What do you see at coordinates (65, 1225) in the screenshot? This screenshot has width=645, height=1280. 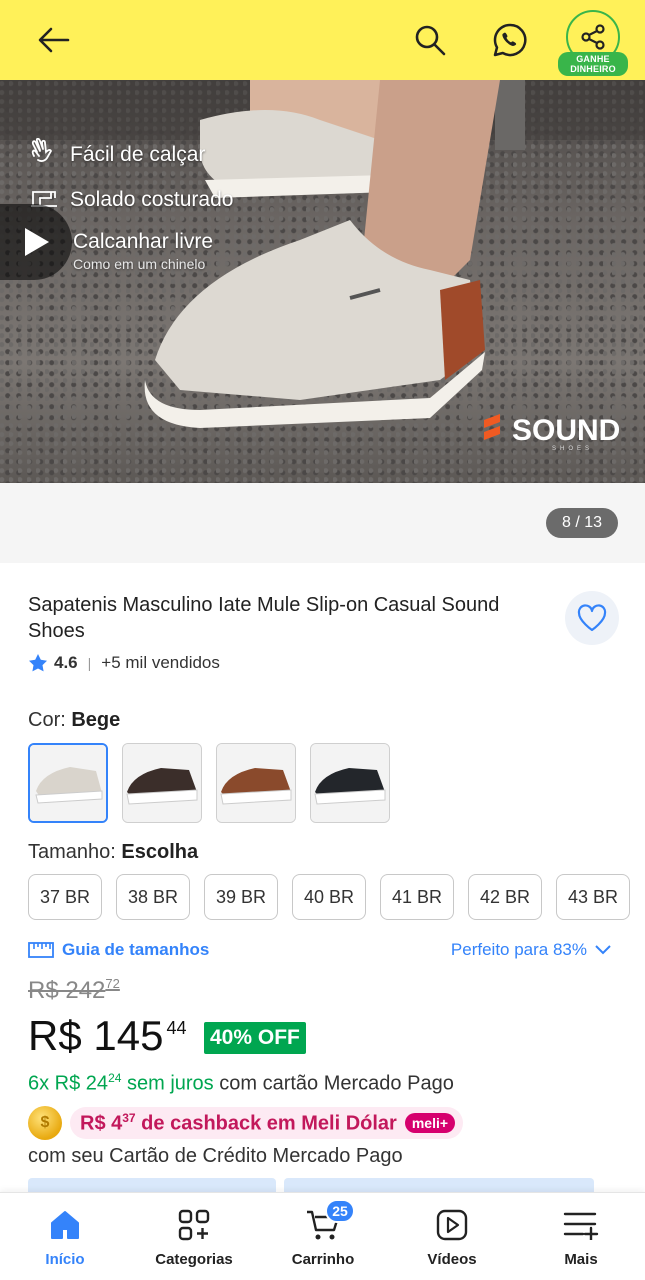 I see `home-icon` at bounding box center [65, 1225].